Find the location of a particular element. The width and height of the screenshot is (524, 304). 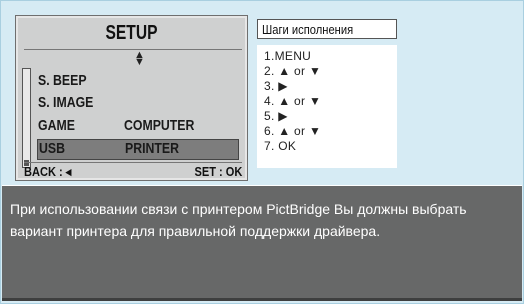

up-down-arrows-icon: ▲ ▼ is located at coordinates (139, 58).